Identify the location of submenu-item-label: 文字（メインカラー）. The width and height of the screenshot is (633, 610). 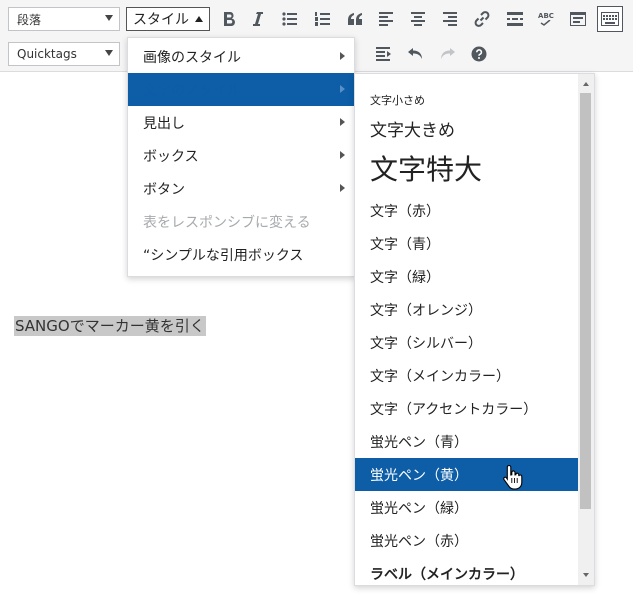
(440, 376).